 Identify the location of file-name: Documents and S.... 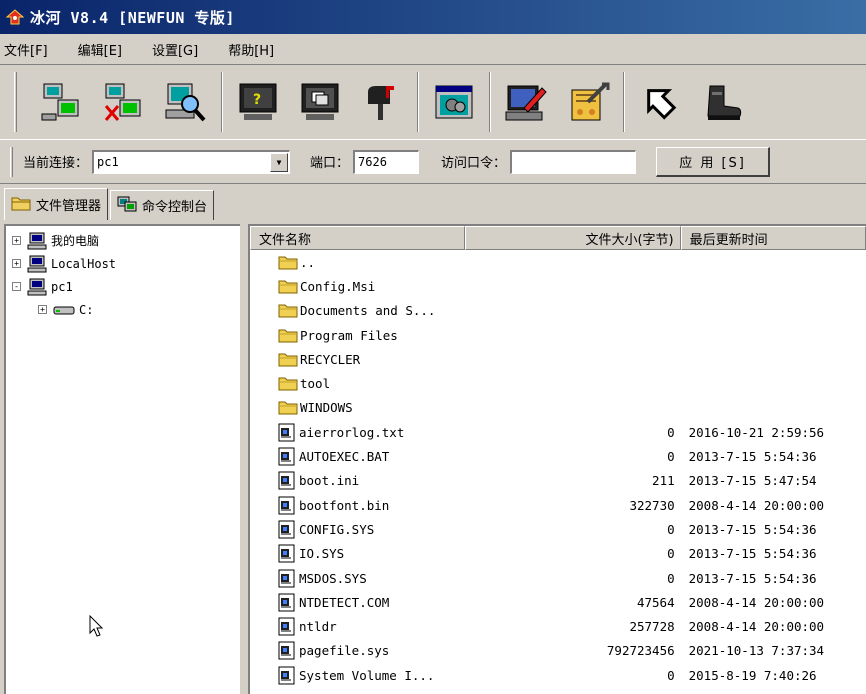
(368, 311).